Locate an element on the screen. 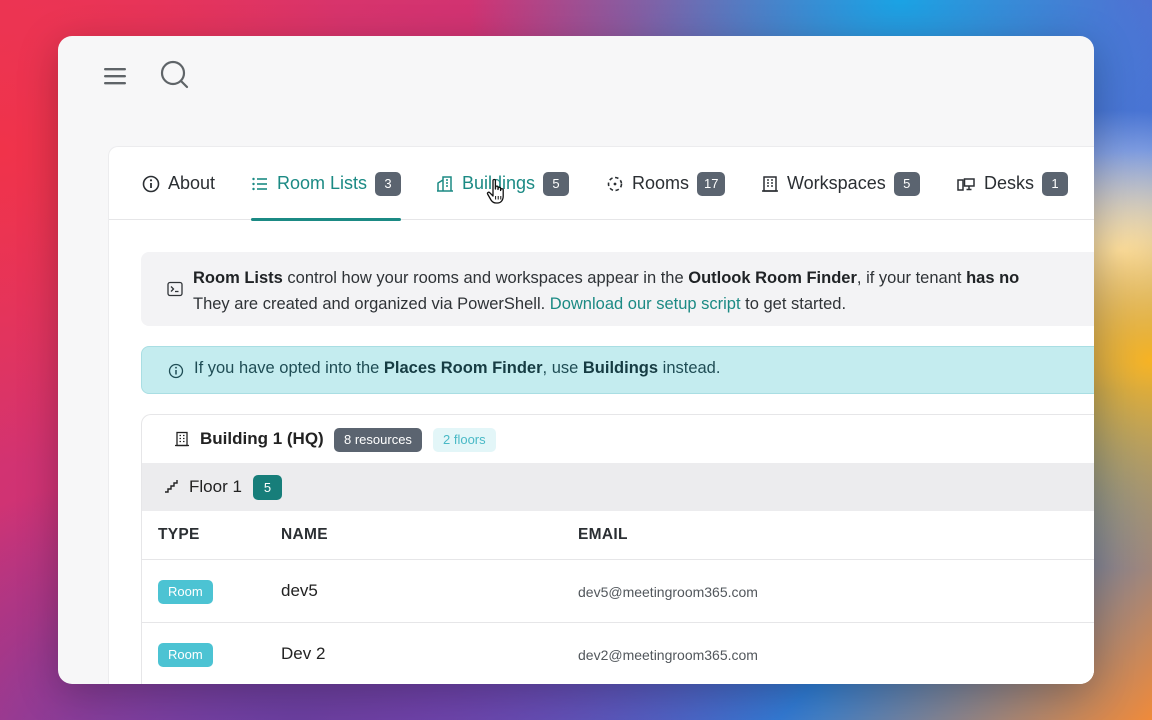 The height and width of the screenshot is (720, 1152). tab-desks: Desks 1 is located at coordinates (1012, 183).